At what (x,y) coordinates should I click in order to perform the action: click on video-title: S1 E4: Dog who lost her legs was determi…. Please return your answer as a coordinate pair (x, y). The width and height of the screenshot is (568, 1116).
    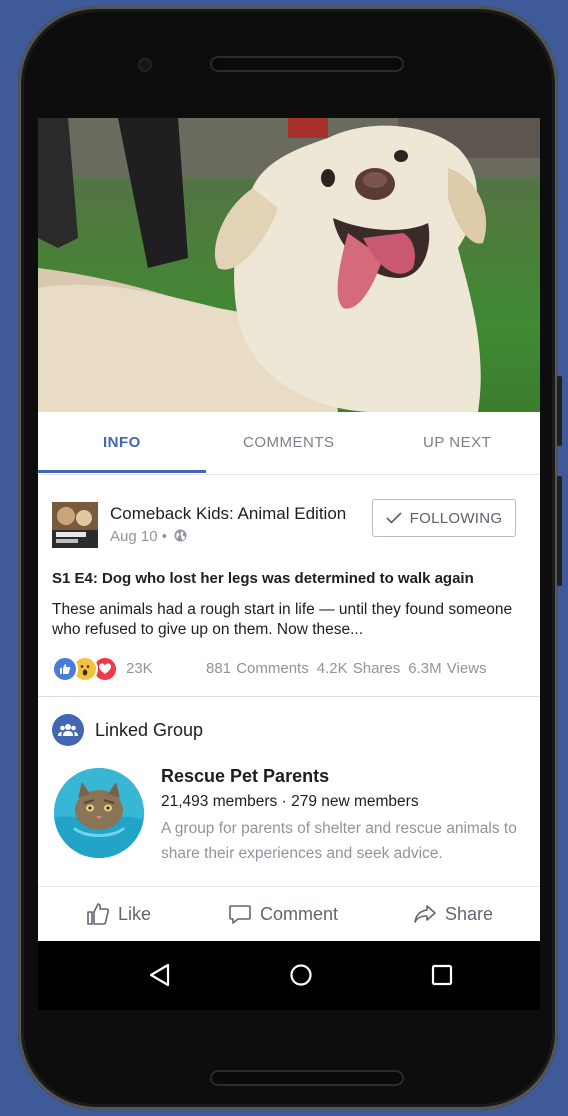
    Looking at the image, I should click on (263, 578).